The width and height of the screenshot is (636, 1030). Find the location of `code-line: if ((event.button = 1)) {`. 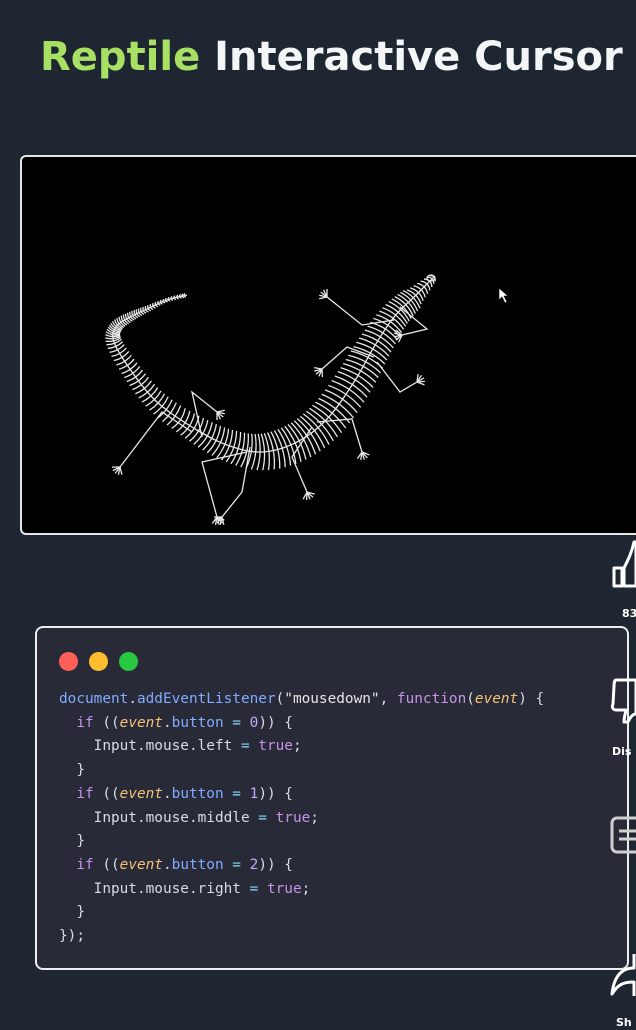

code-line: if ((event.button = 1)) { is located at coordinates (176, 794).